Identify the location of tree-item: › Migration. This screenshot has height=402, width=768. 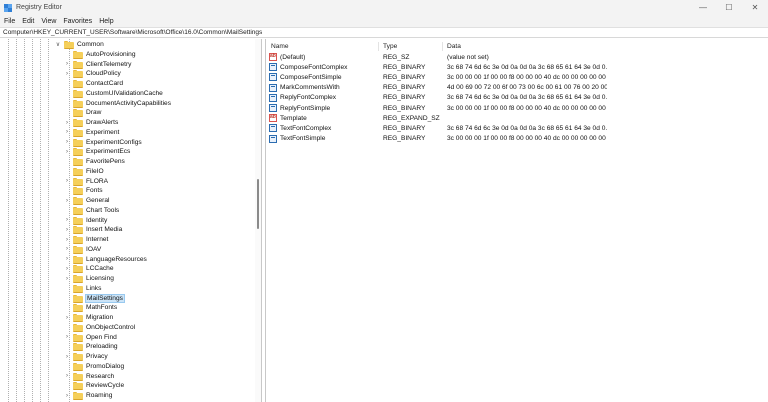
(88, 318).